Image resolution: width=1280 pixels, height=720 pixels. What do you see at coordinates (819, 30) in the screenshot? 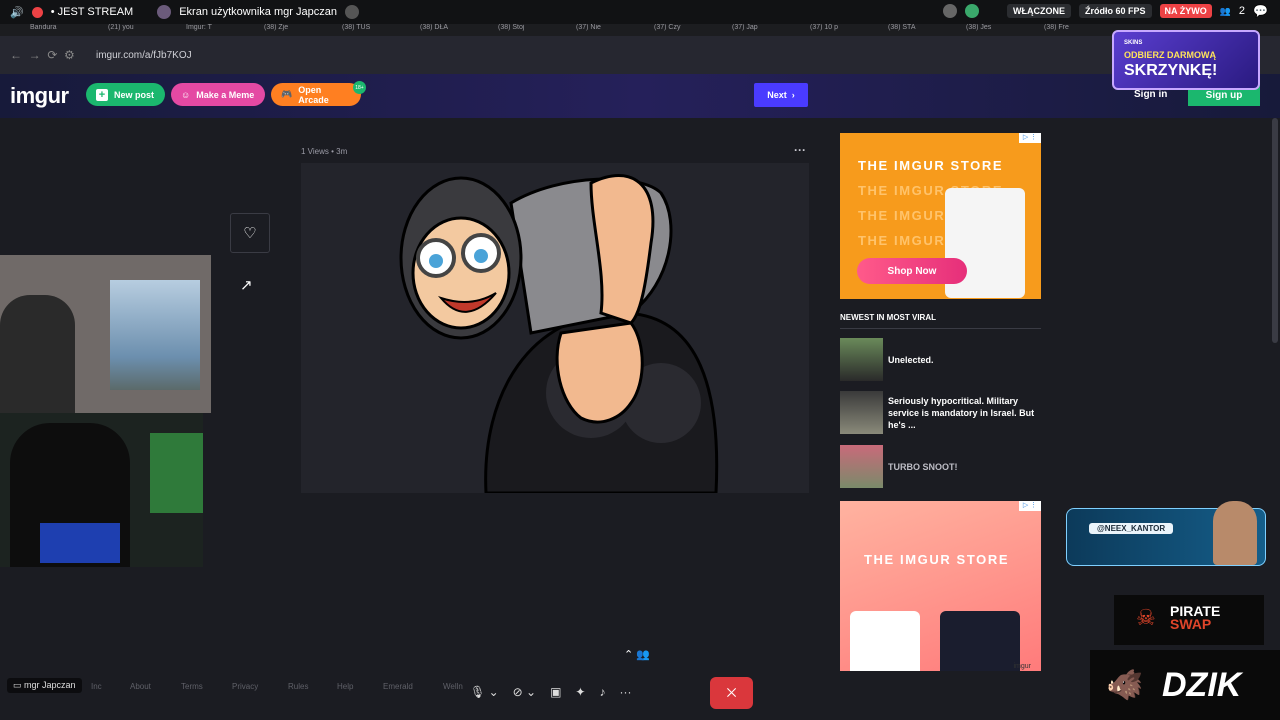
I see `browser-tab: (37) 10 p` at bounding box center [819, 30].